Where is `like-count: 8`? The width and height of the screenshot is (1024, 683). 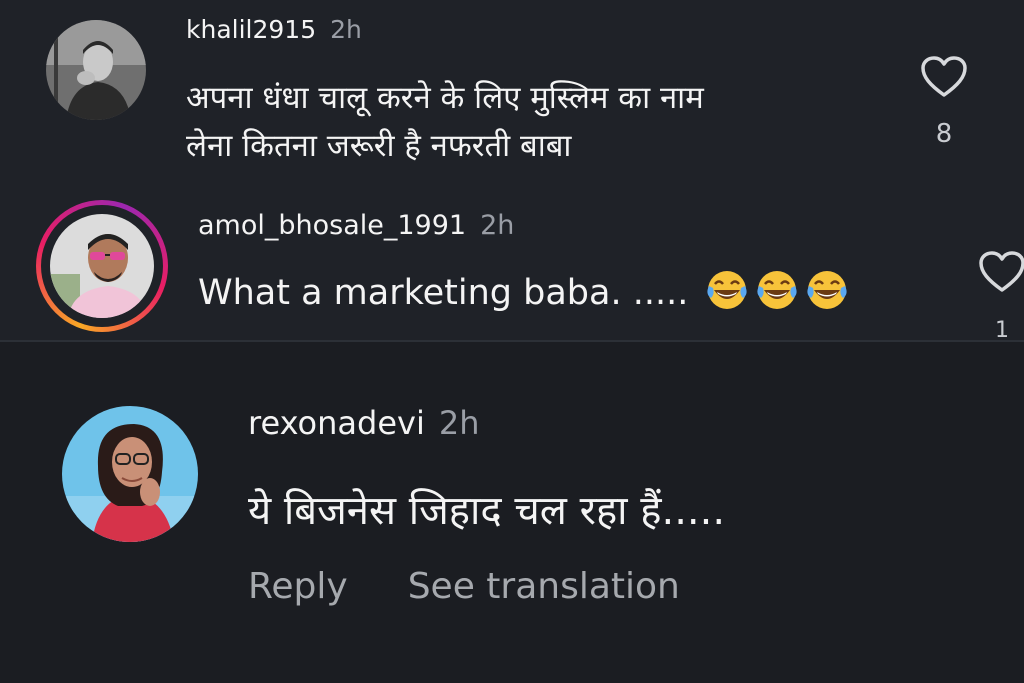
like-count: 8 is located at coordinates (944, 134).